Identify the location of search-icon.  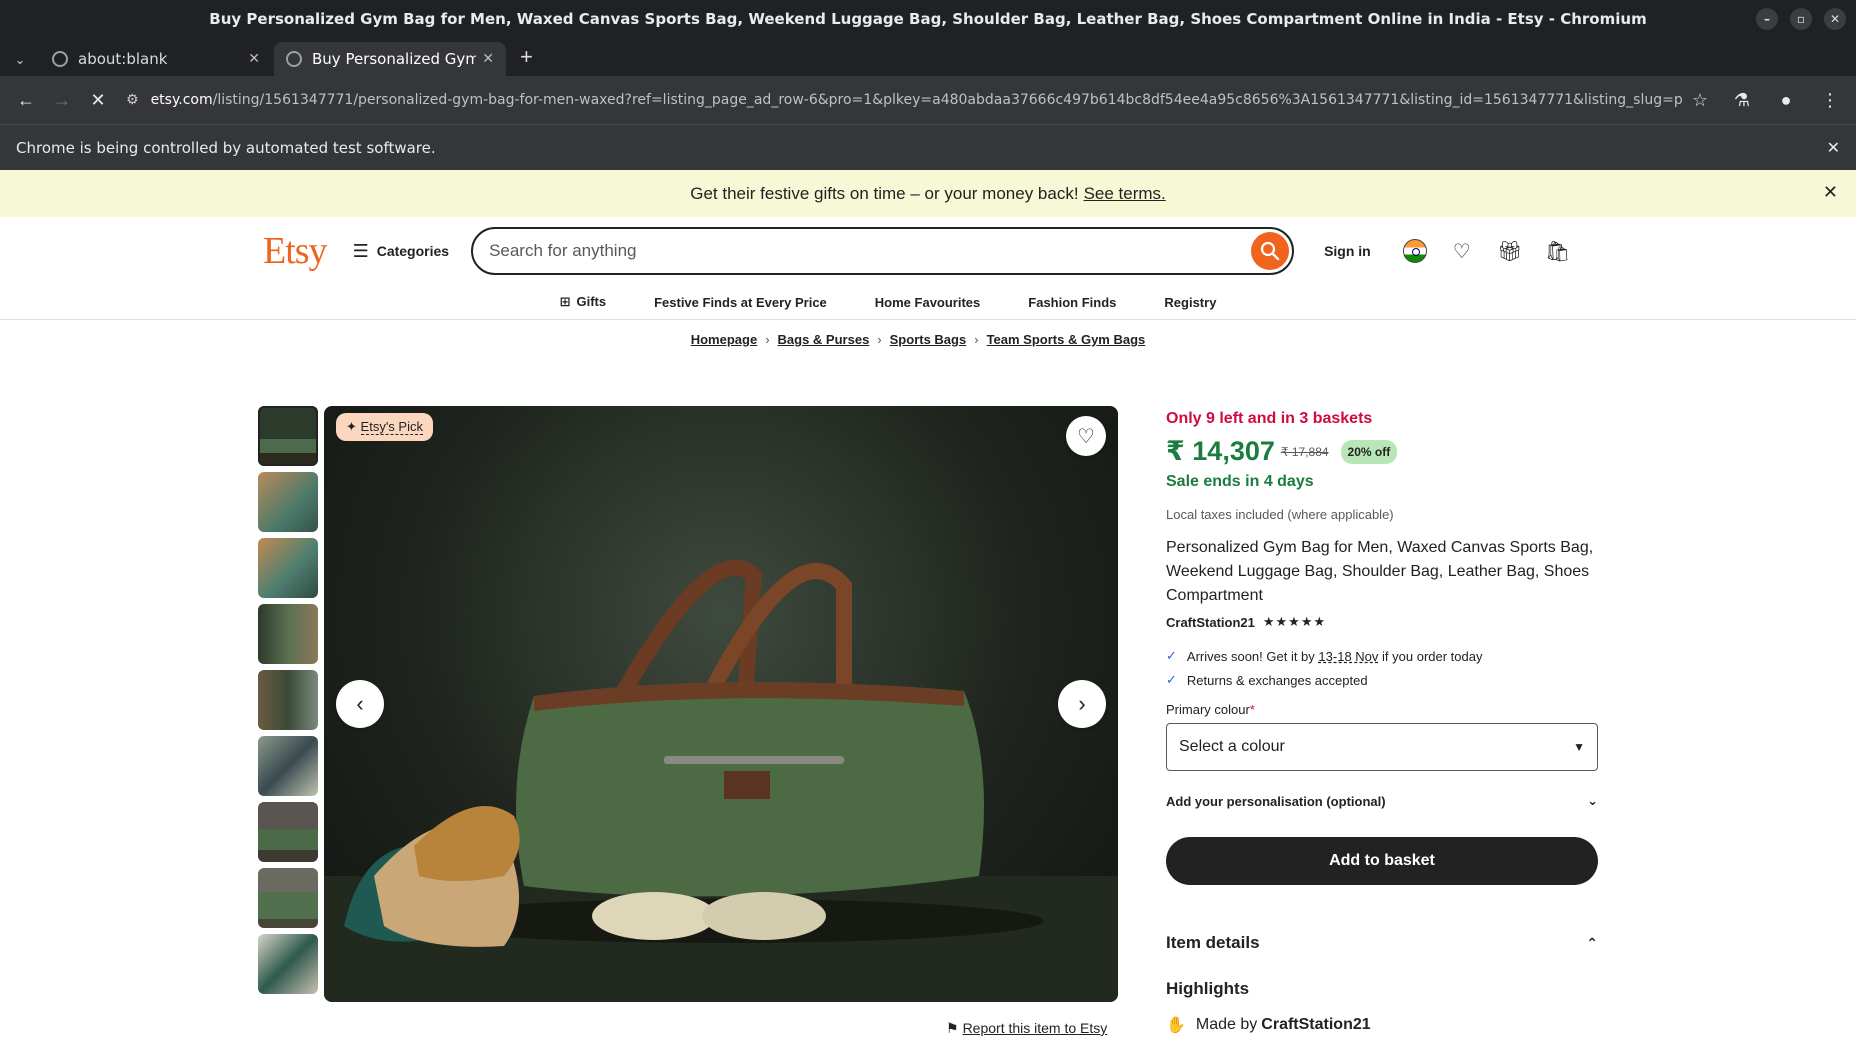
(1270, 251).